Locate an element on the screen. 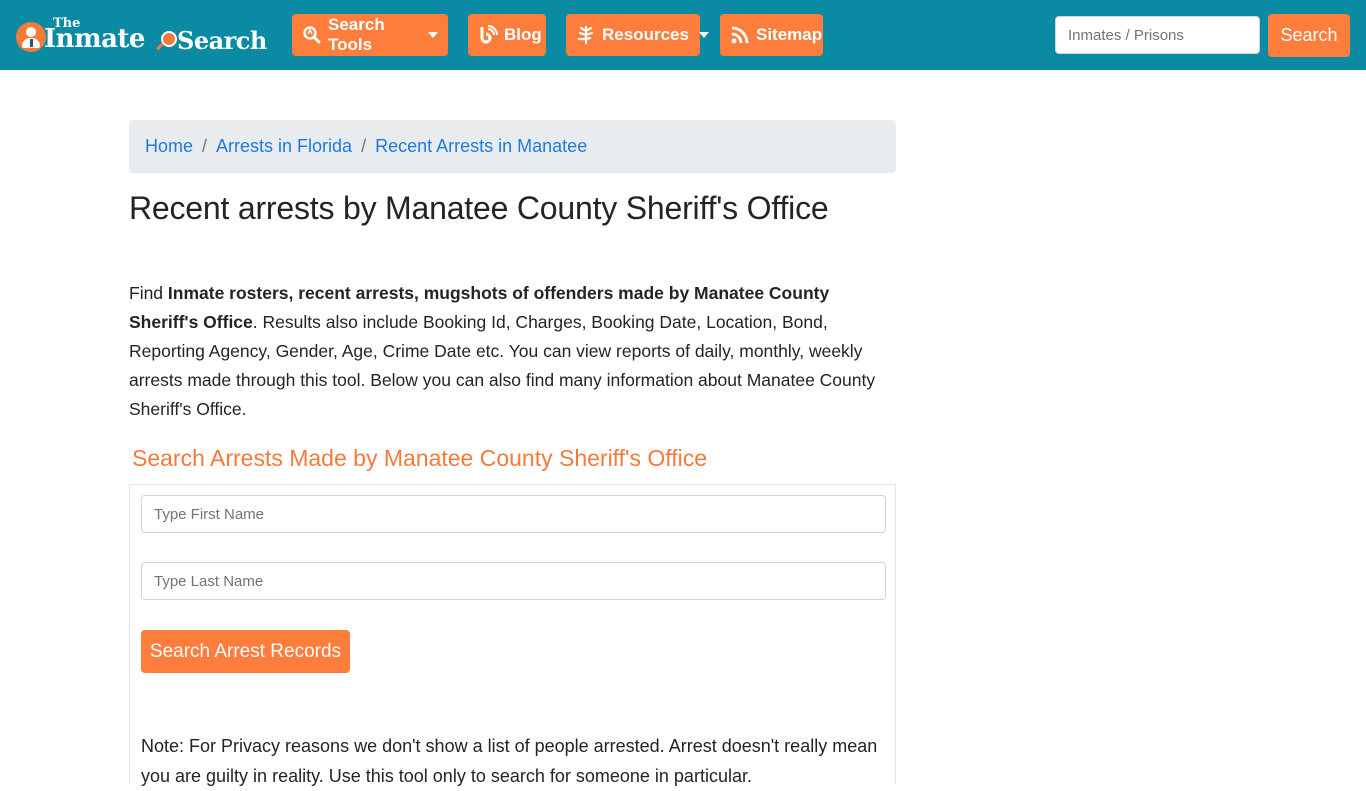  last-name-input is located at coordinates (513, 581).